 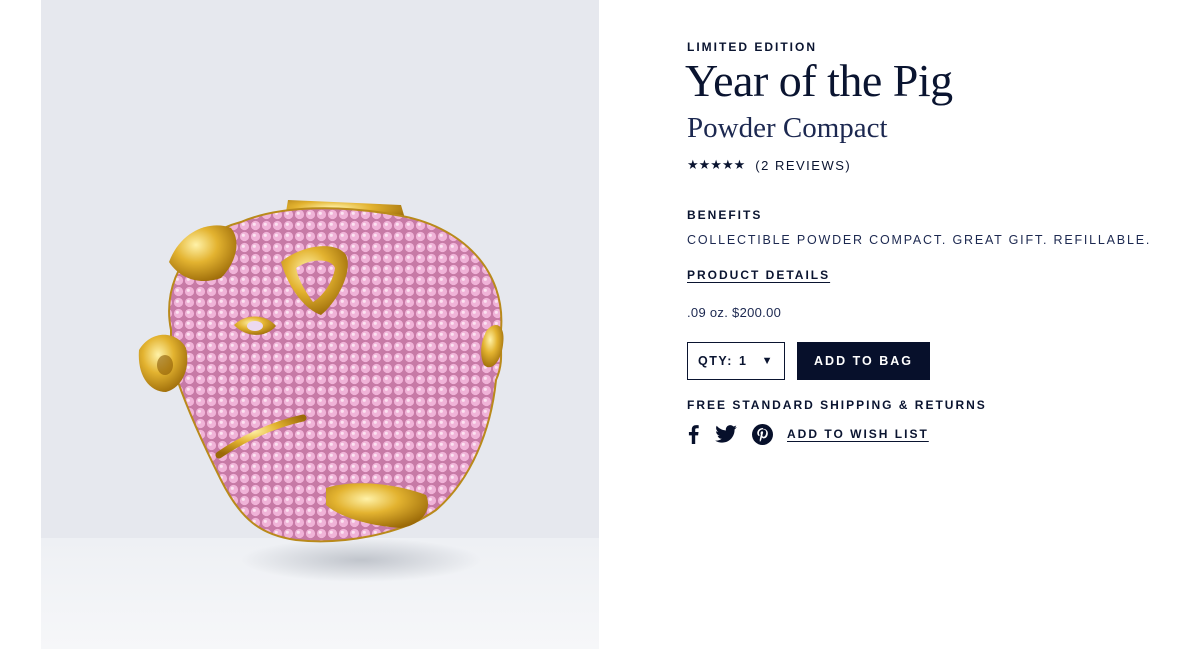 I want to click on social-share-row: ADD TO WISH LIST, so click(x=808, y=434).